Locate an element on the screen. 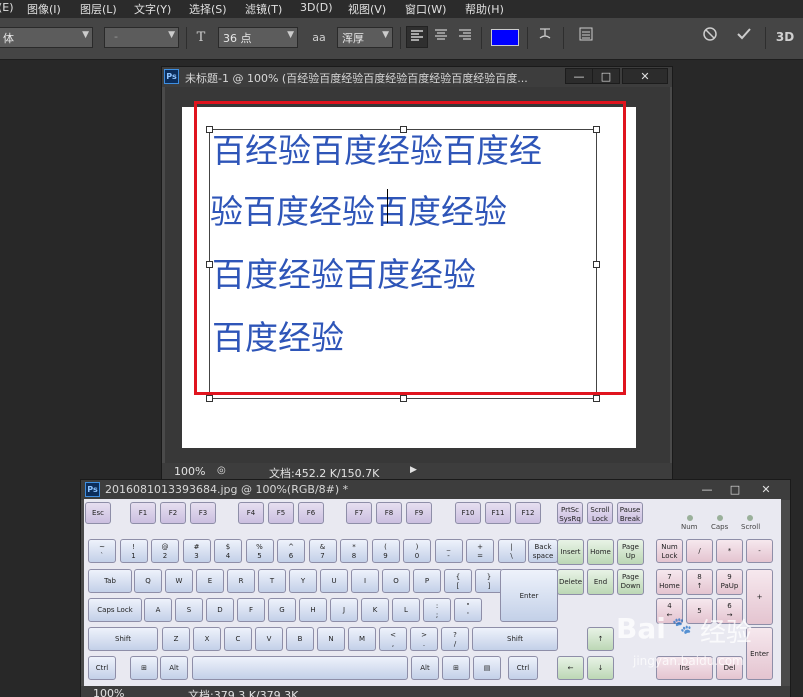 This screenshot has height=697, width=803. nav-key: Delete is located at coordinates (570, 582).